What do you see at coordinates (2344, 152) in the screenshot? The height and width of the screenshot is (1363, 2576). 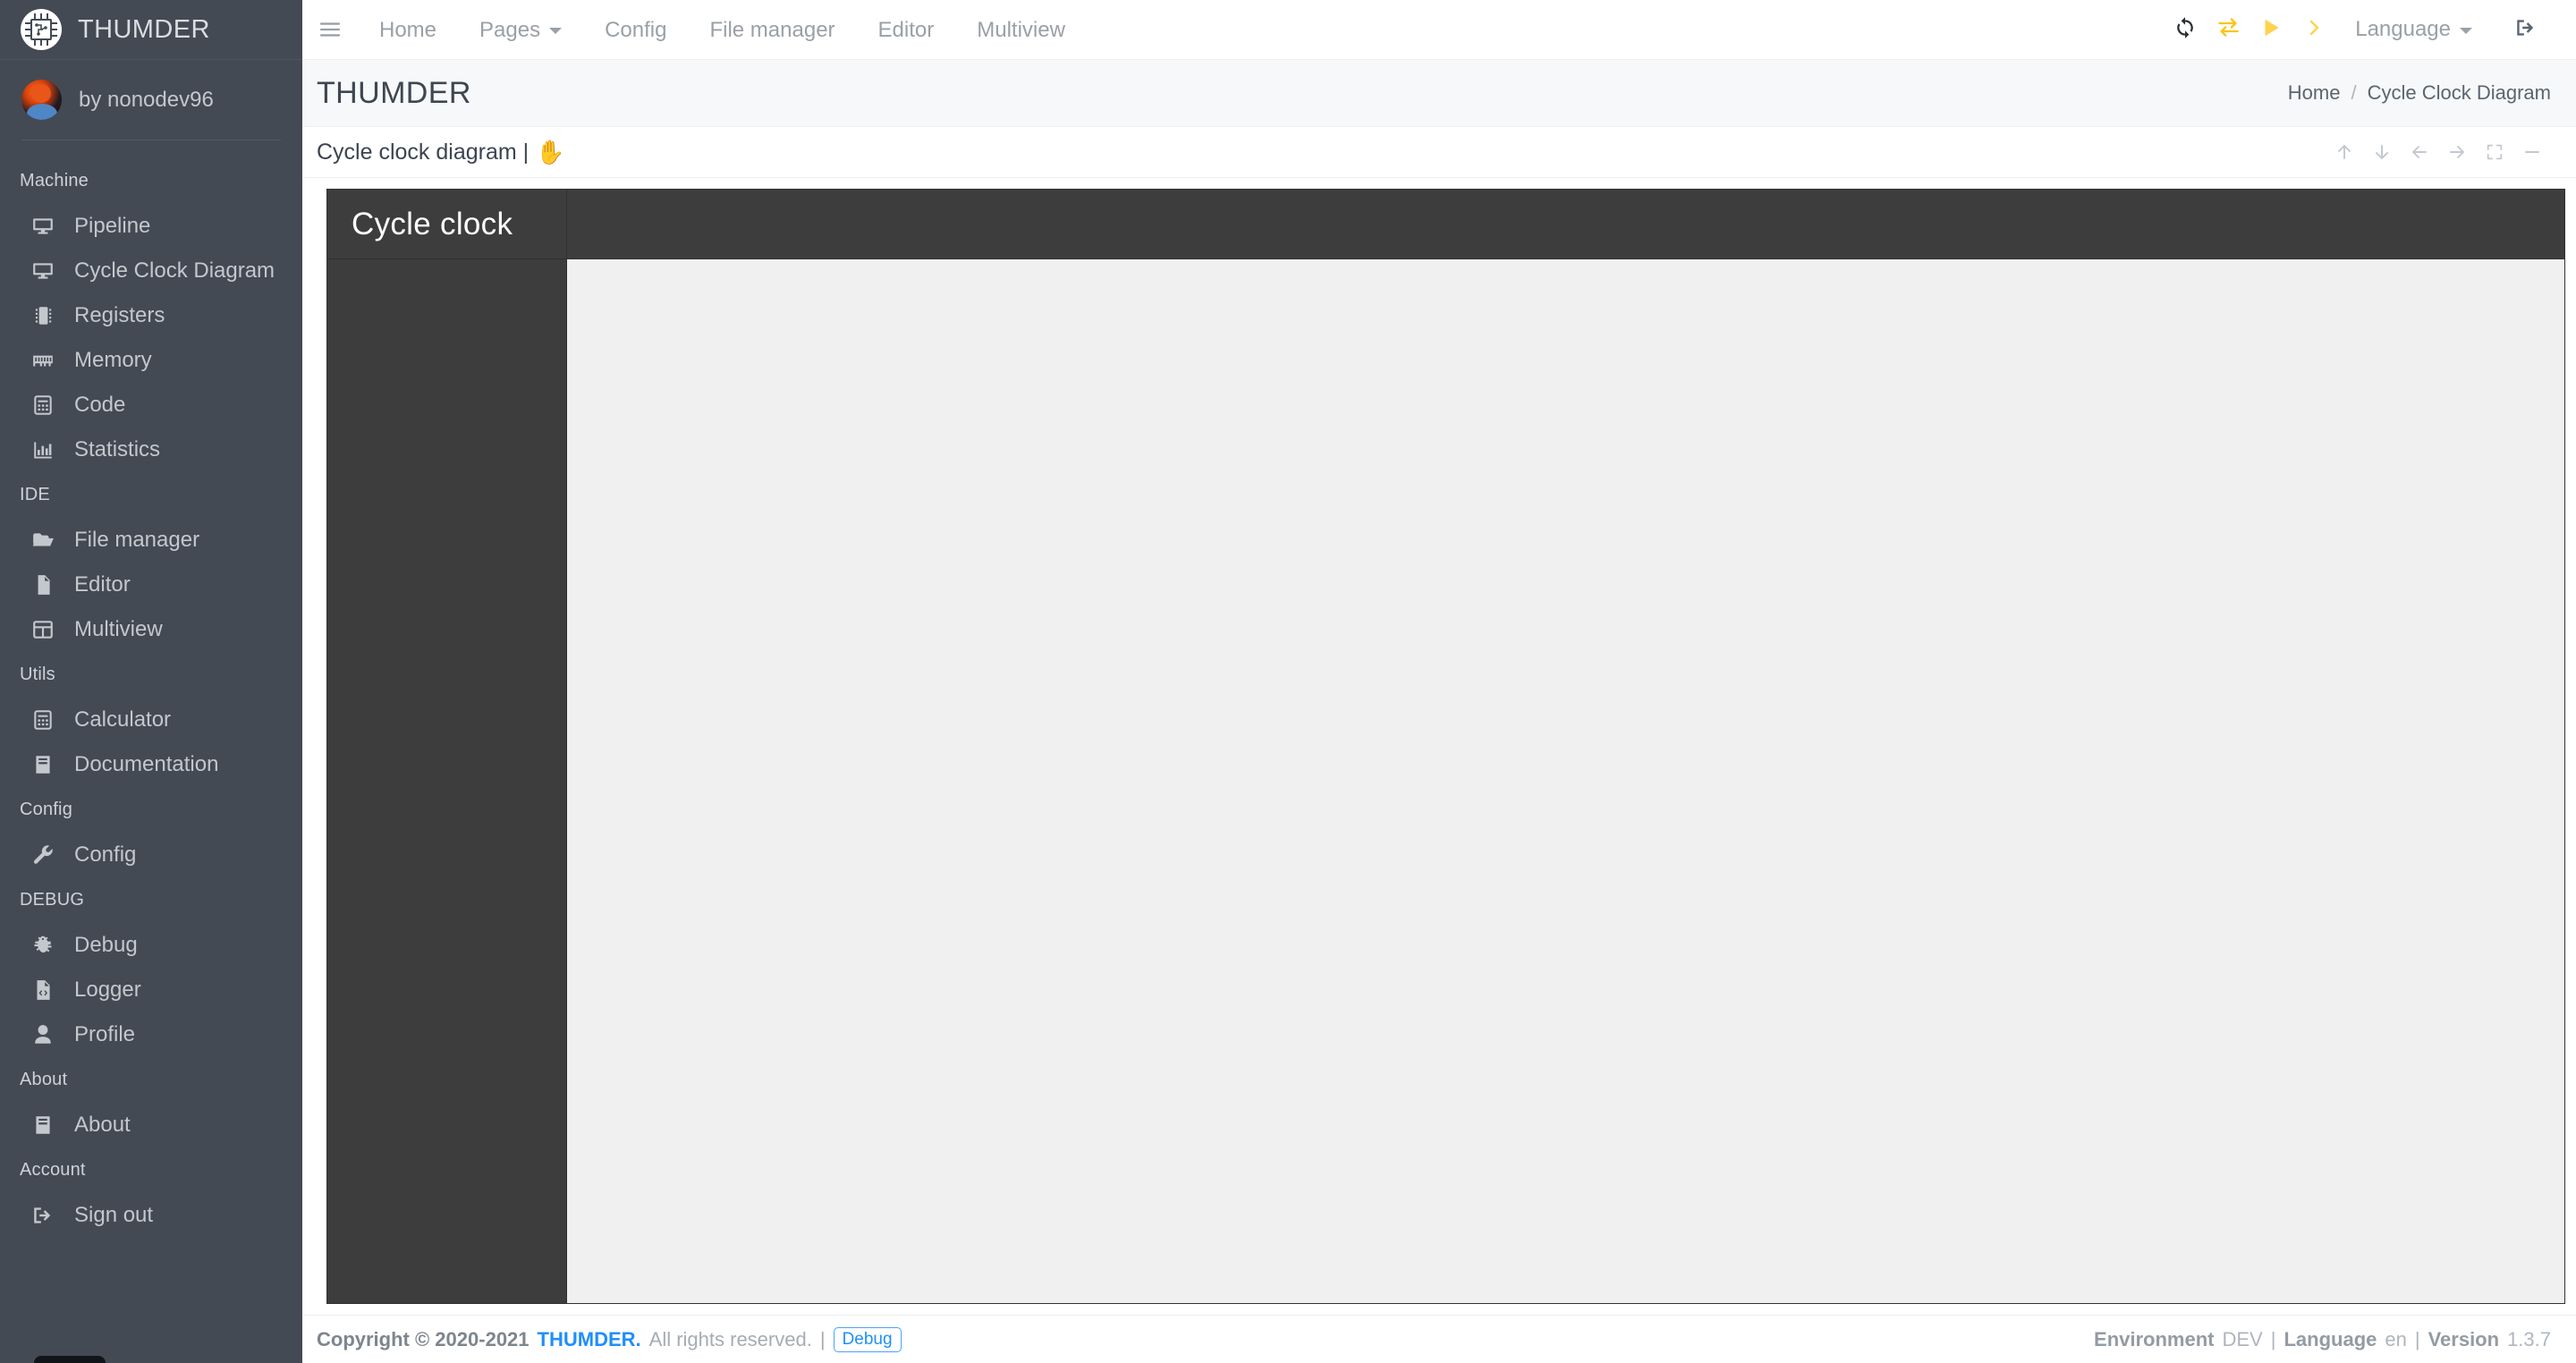 I see `arrow-up-icon` at bounding box center [2344, 152].